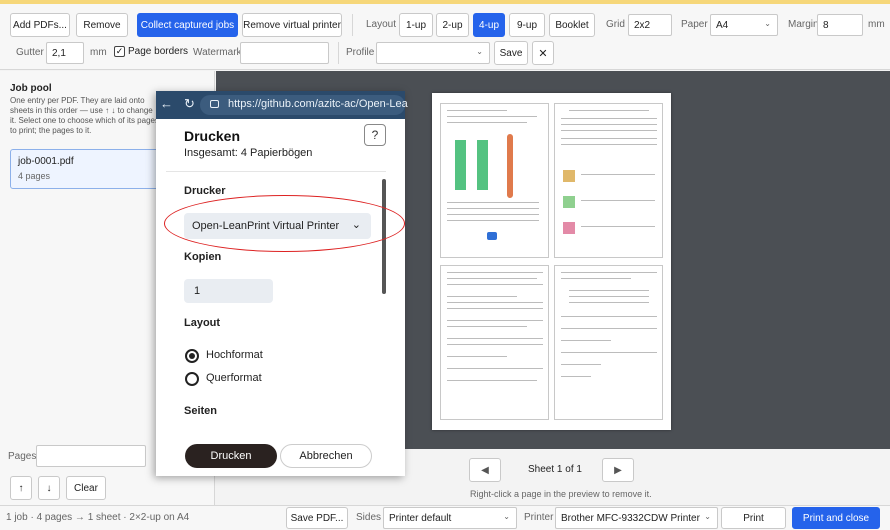 The image size is (890, 530). What do you see at coordinates (46, 161) in the screenshot?
I see `job-name: job-0001.pdf` at bounding box center [46, 161].